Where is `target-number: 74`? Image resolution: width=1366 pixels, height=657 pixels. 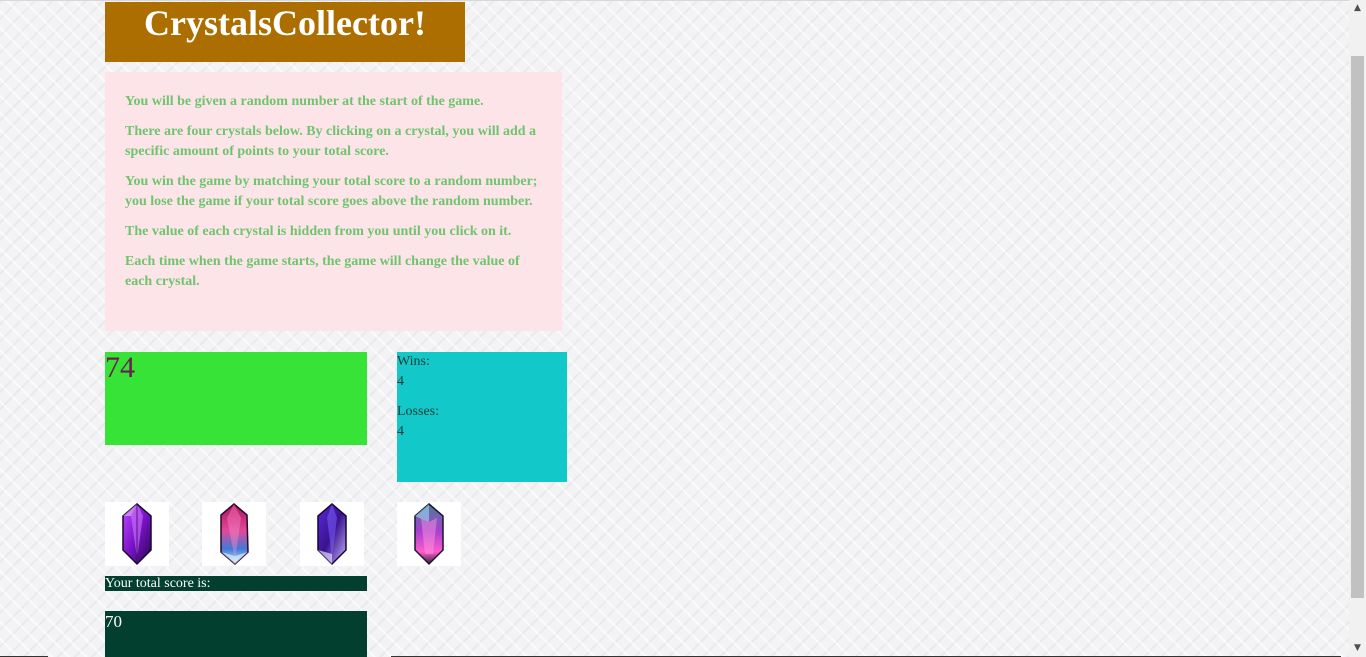
target-number: 74 is located at coordinates (120, 367).